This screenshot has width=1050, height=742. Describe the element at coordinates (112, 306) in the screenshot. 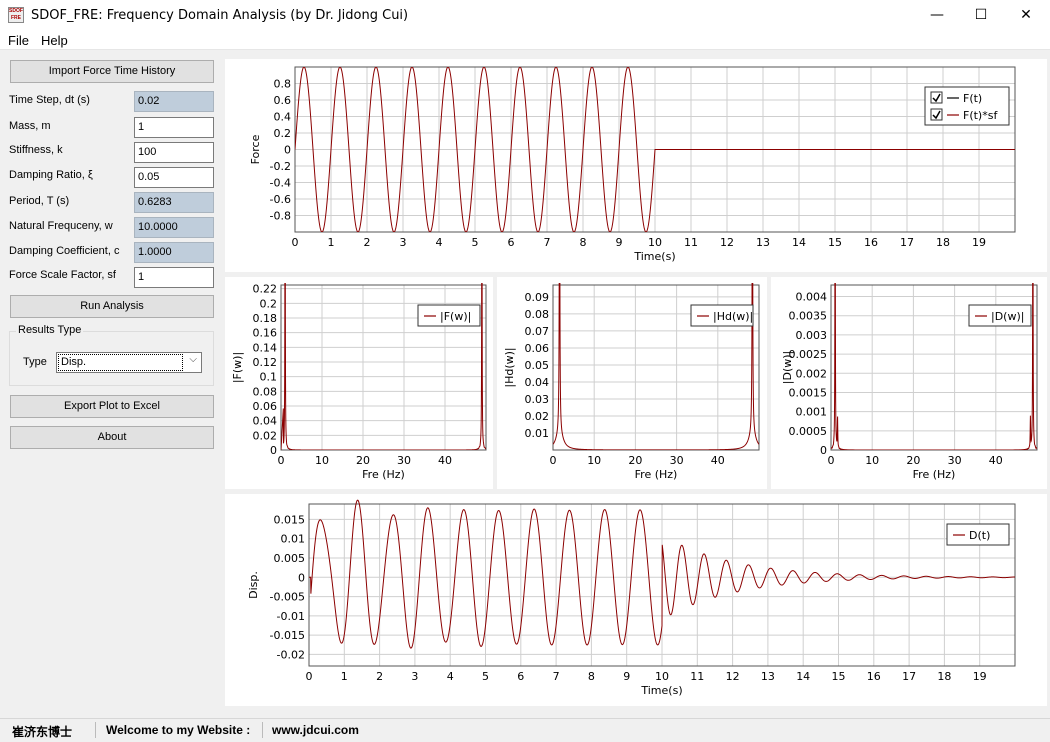

I see `run-analysis-button: Run Analysis` at that location.